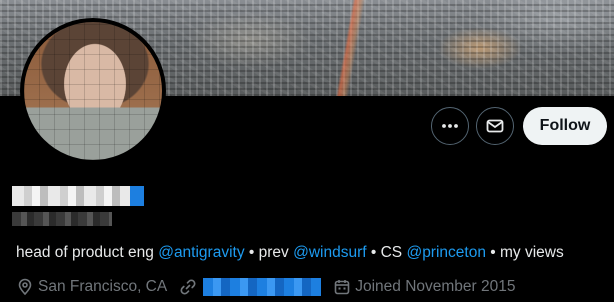 The height and width of the screenshot is (302, 614). I want to click on bio-text: • prev, so click(268, 252).